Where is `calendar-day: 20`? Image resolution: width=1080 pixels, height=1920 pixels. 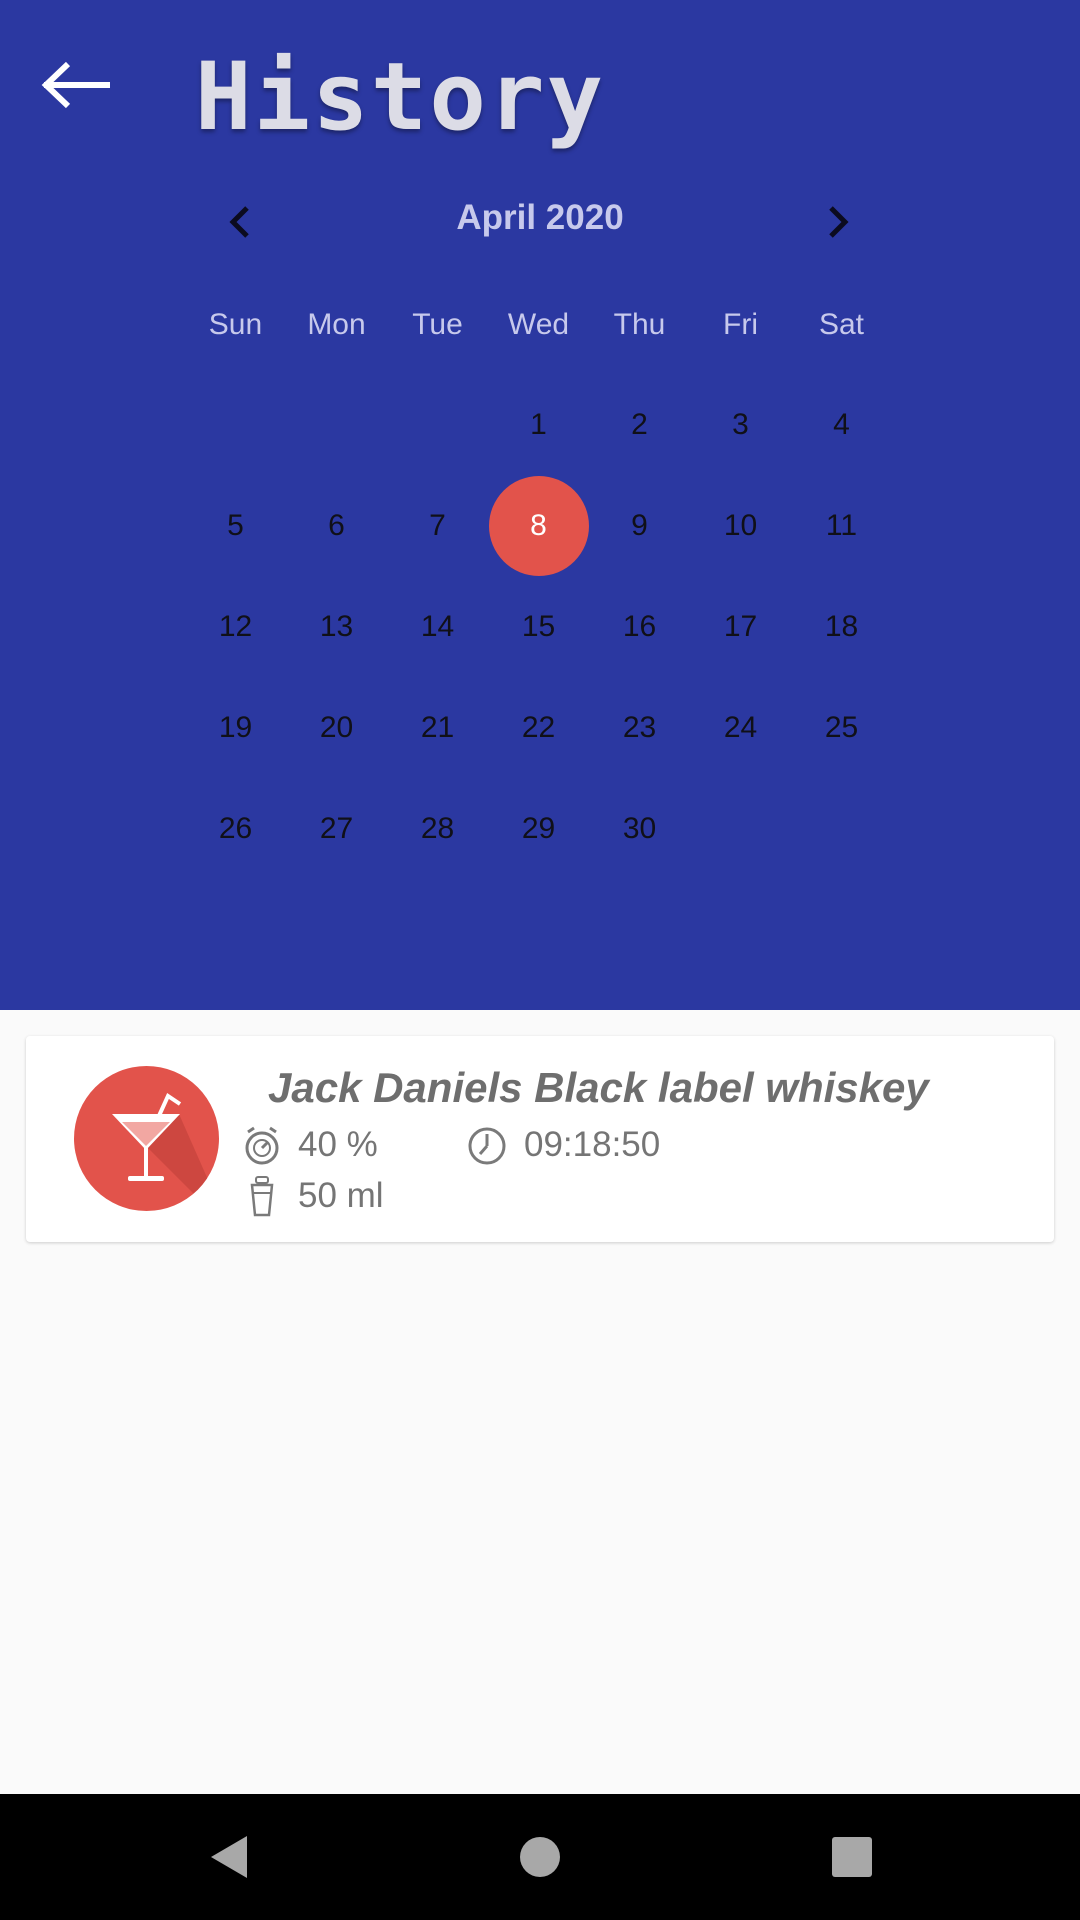 calendar-day: 20 is located at coordinates (336, 727).